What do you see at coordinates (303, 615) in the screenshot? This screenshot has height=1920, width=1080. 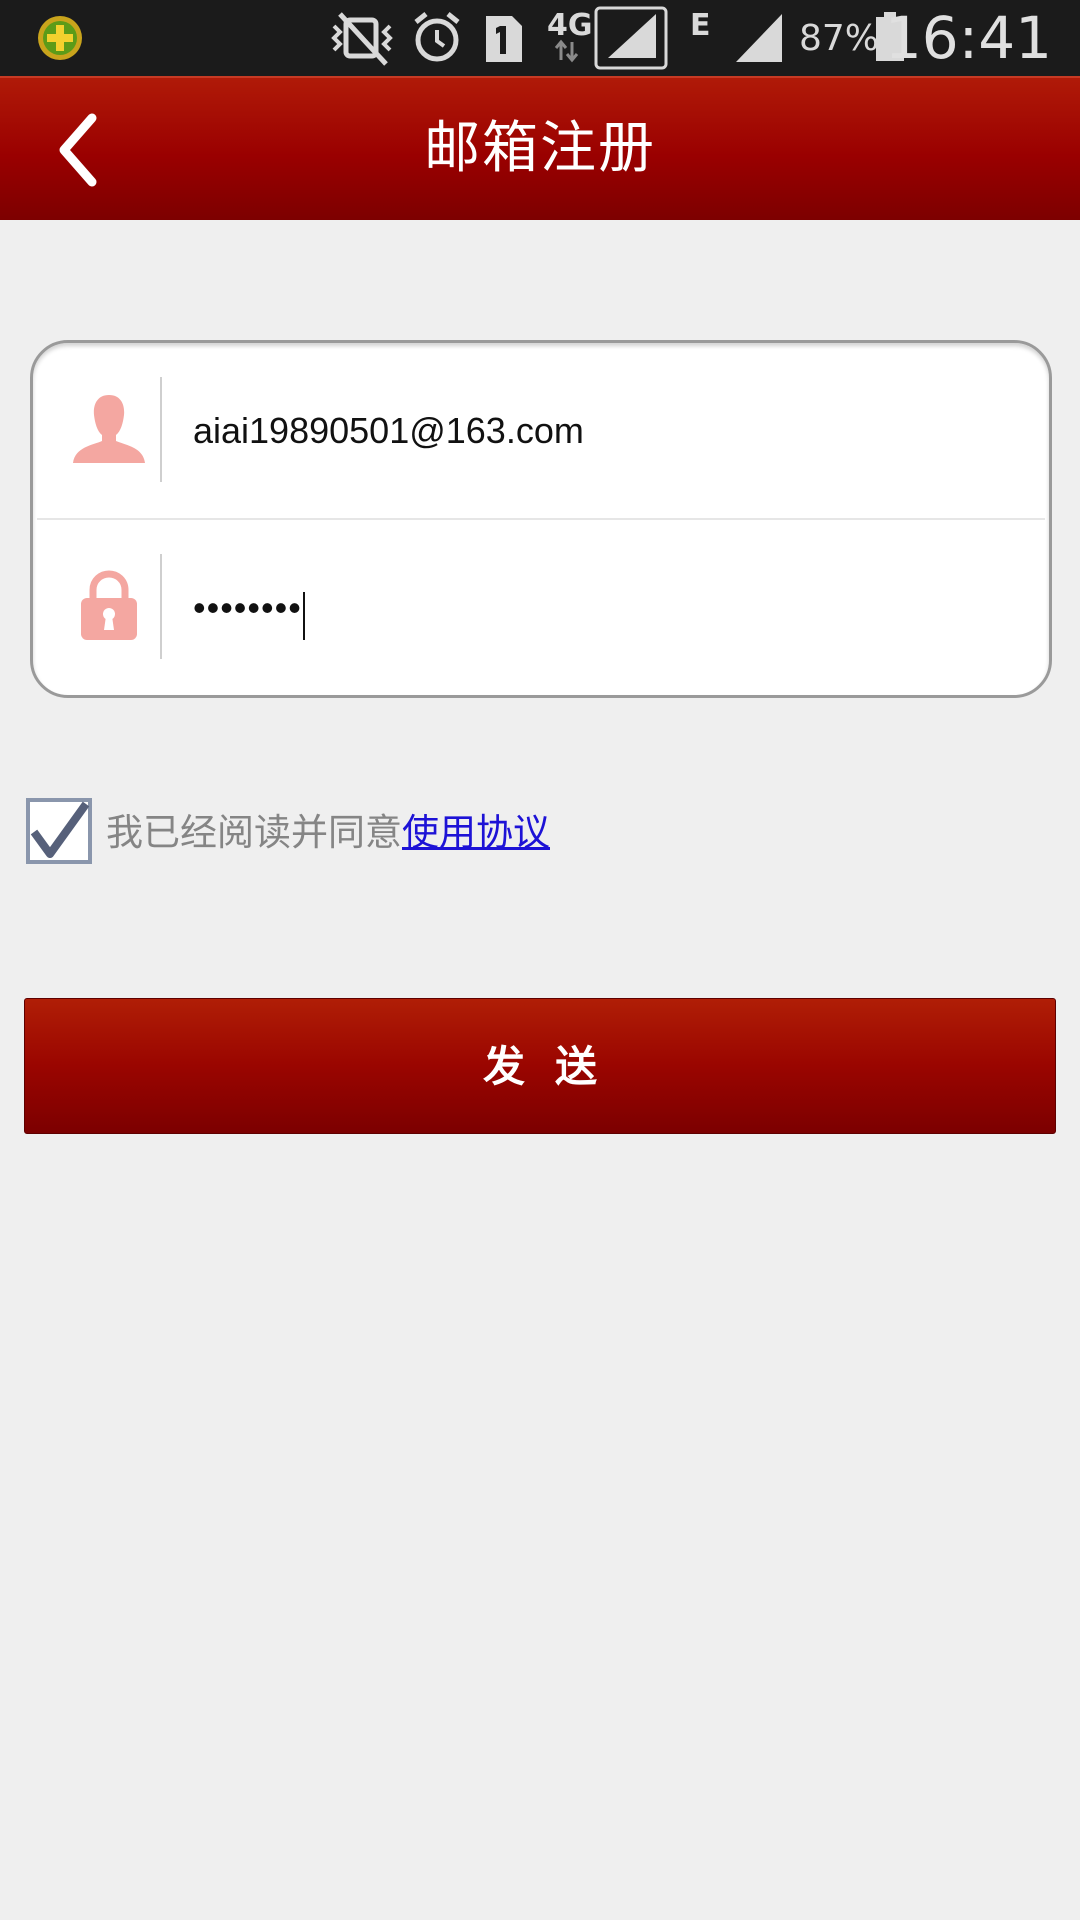 I see `text-caret` at bounding box center [303, 615].